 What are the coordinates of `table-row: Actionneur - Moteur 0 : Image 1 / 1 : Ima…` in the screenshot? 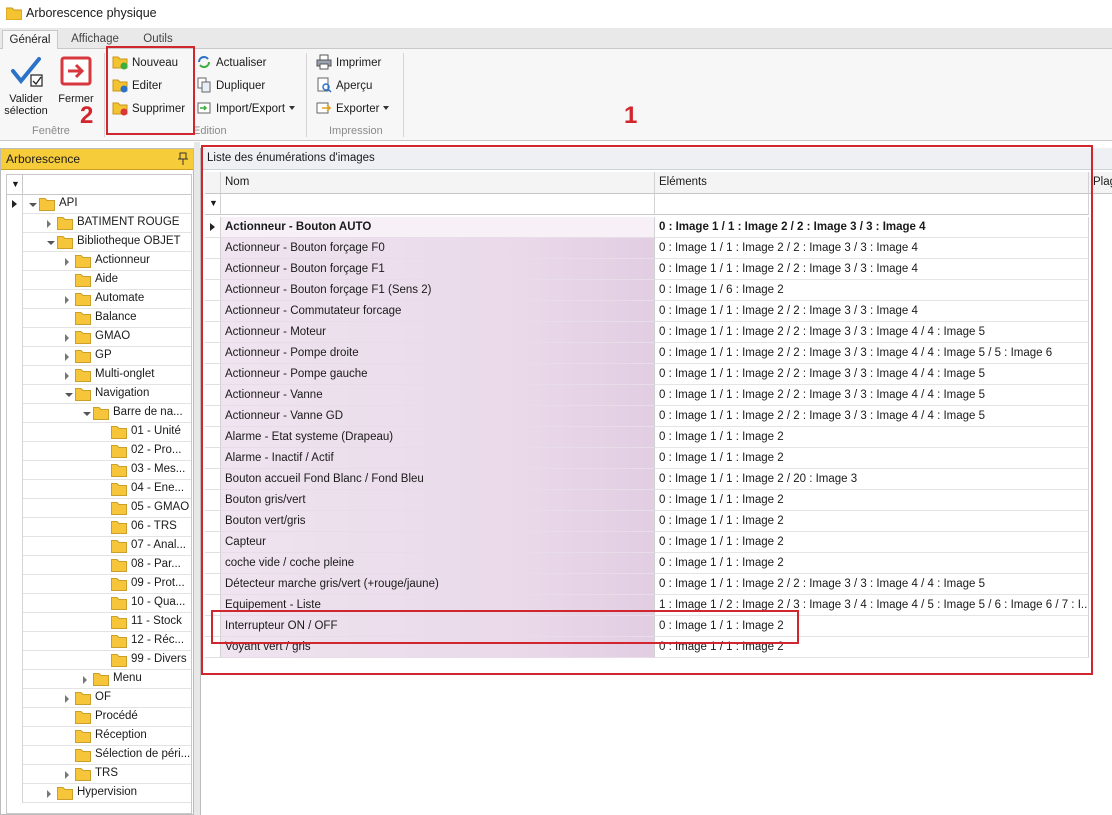 It's located at (649, 332).